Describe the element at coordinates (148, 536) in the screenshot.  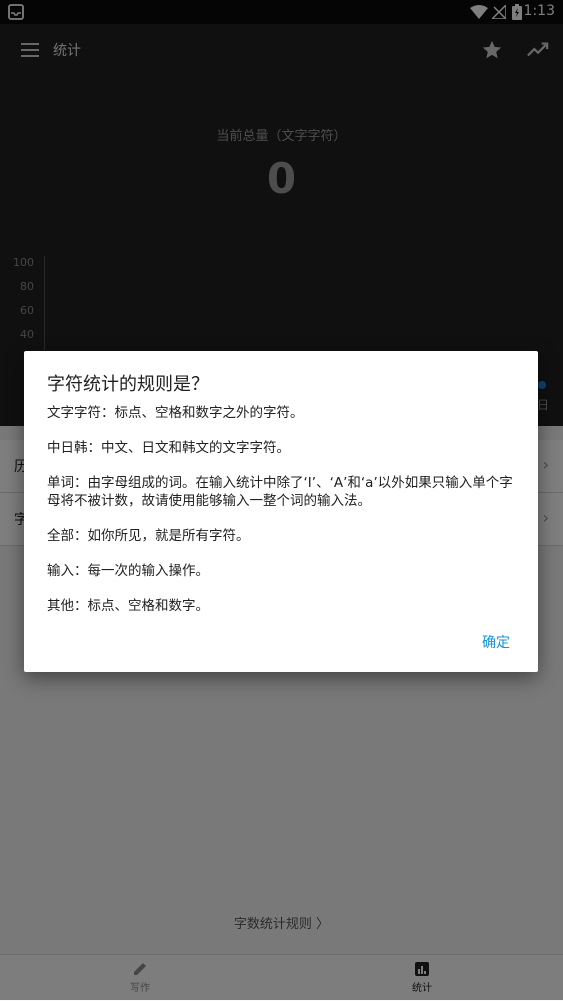
I see `rule-all: 全部：如你所见，就是所有字符。` at that location.